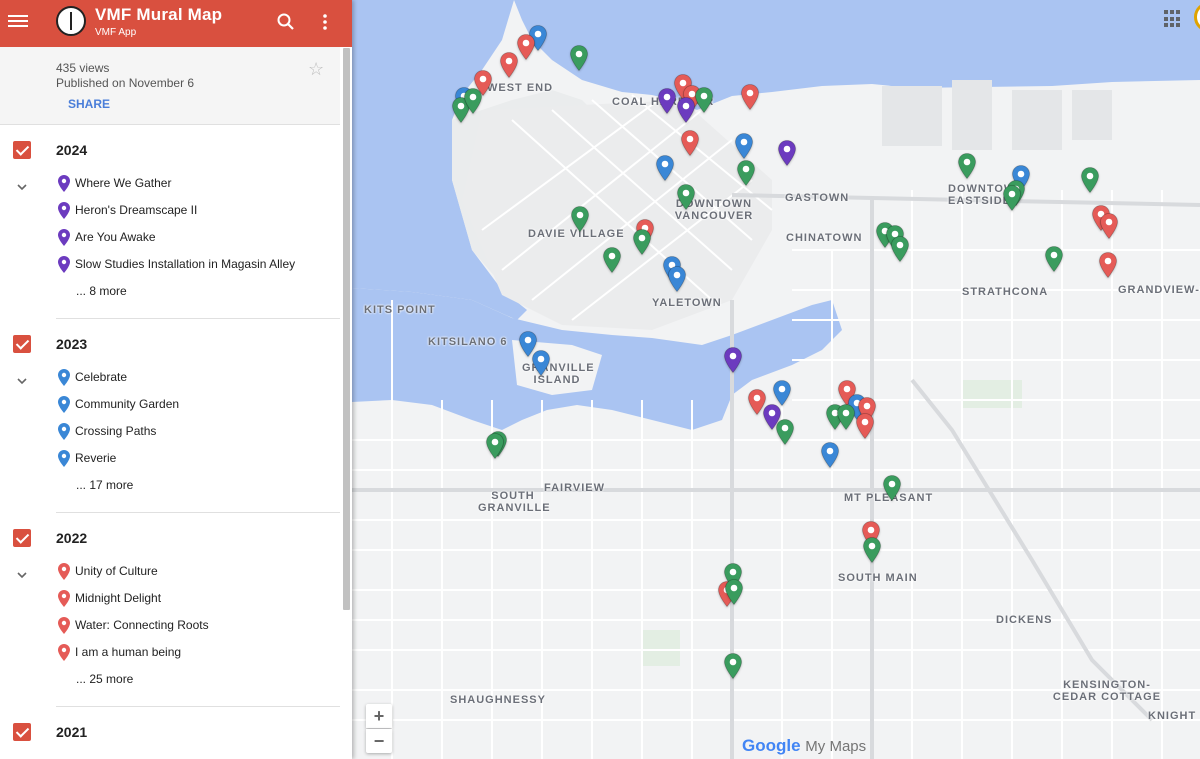 This screenshot has height=759, width=1200. Describe the element at coordinates (468, 342) in the screenshot. I see `map-label-kitsilano: KITSILANO 6` at that location.